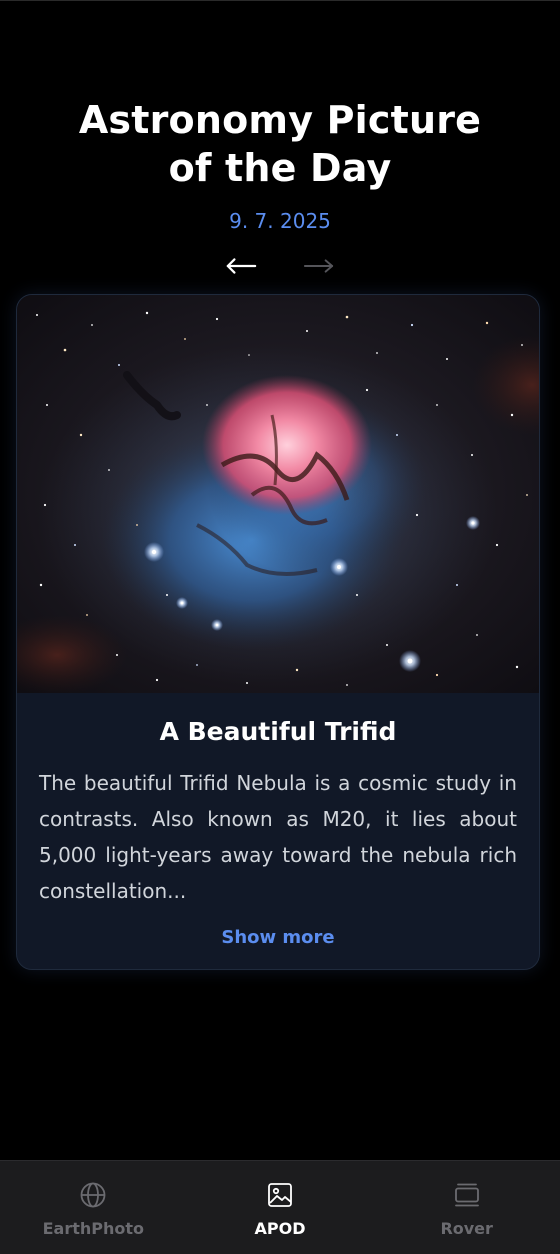  What do you see at coordinates (280, 1228) in the screenshot?
I see `nav-label-apod: APOD` at bounding box center [280, 1228].